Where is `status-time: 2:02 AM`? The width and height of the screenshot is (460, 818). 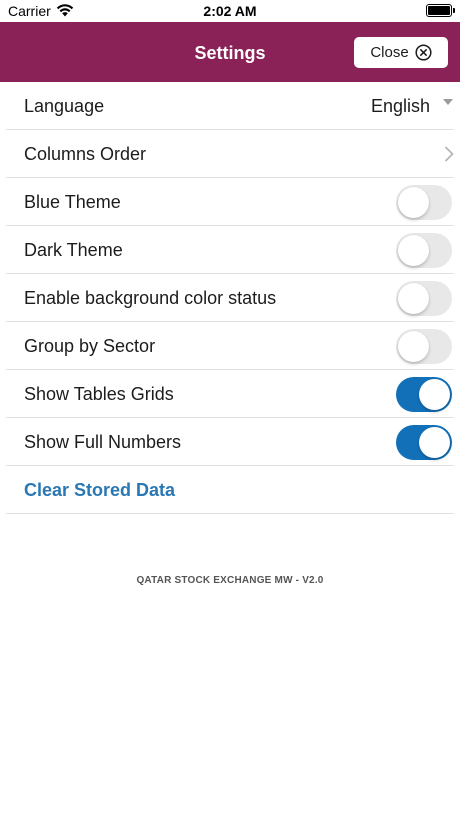
status-time: 2:02 AM is located at coordinates (230, 11).